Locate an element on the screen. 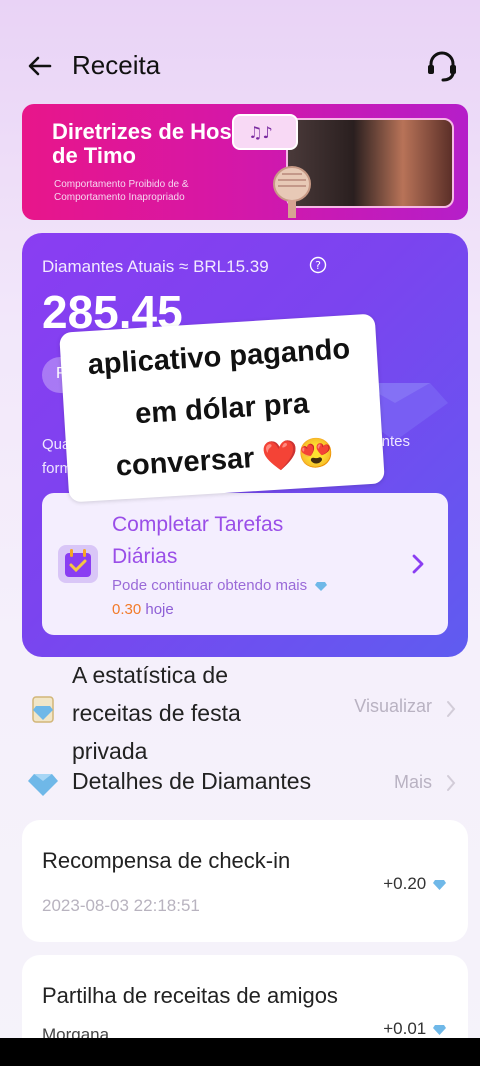  diamond-details-row: Detalhes de Diamantes Mais is located at coordinates (240, 784).